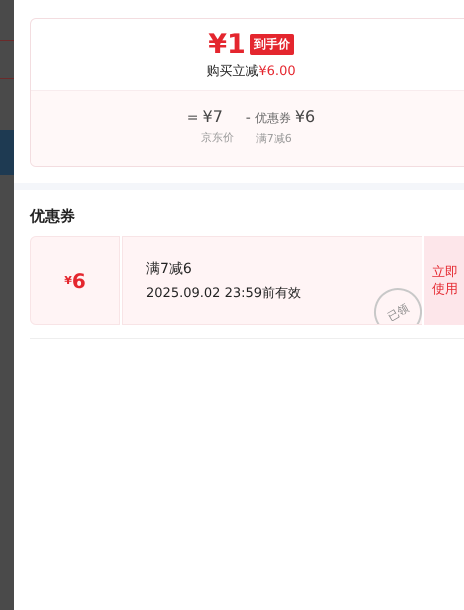 This screenshot has width=464, height=610. What do you see at coordinates (224, 293) in the screenshot?
I see `coupon-validity: 2025.09.02 23:59前有效` at bounding box center [224, 293].